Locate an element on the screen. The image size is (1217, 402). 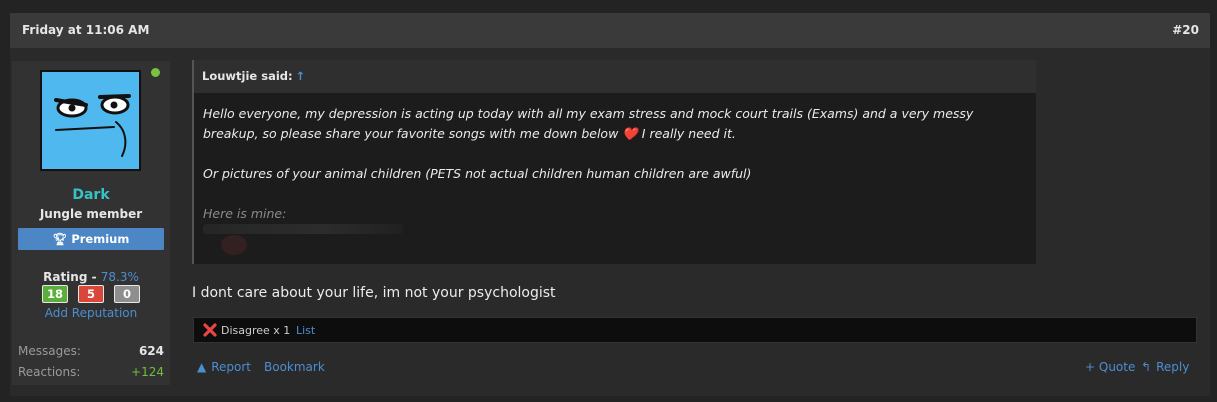
report-label: Report is located at coordinates (231, 367).